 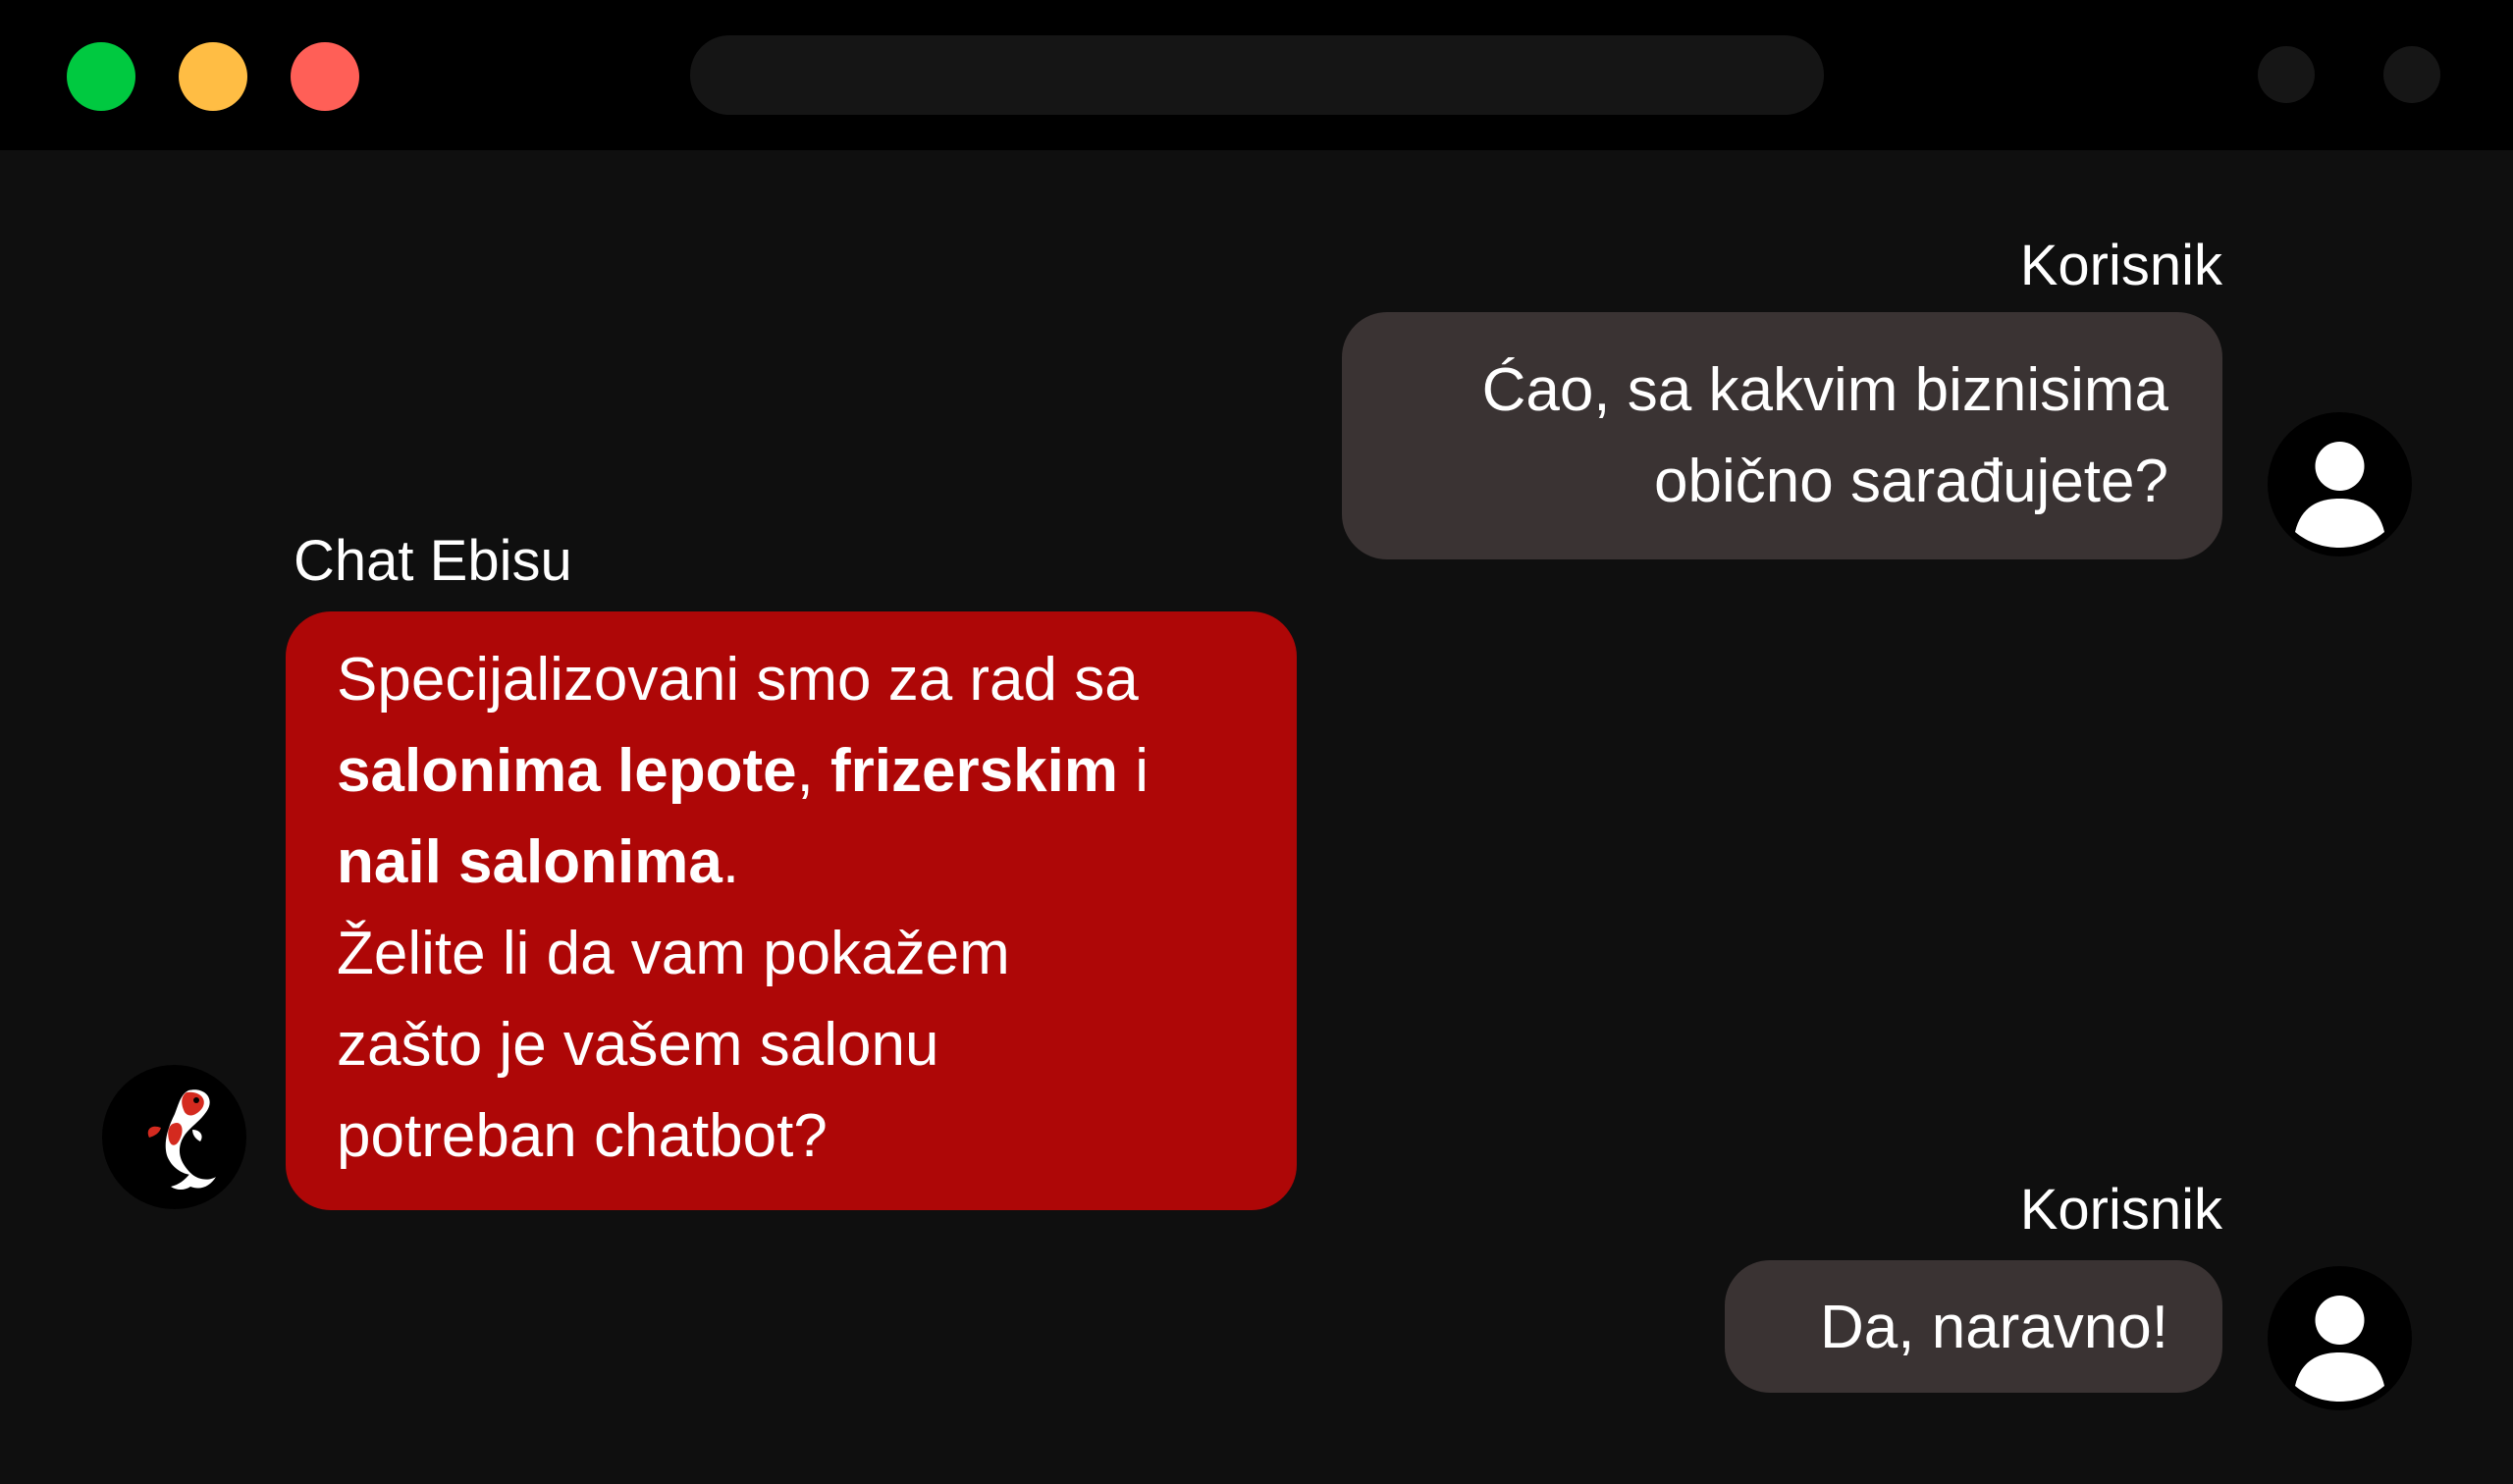 I want to click on message-text-line: Želite li da vam pokažem, so click(x=674, y=953).